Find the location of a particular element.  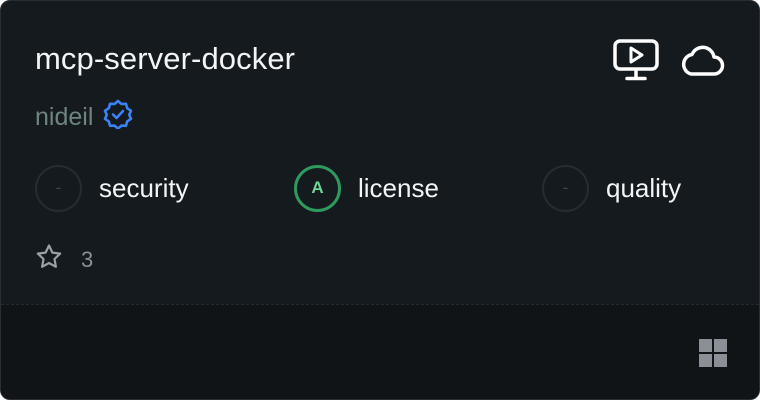

security-label: security is located at coordinates (144, 187).